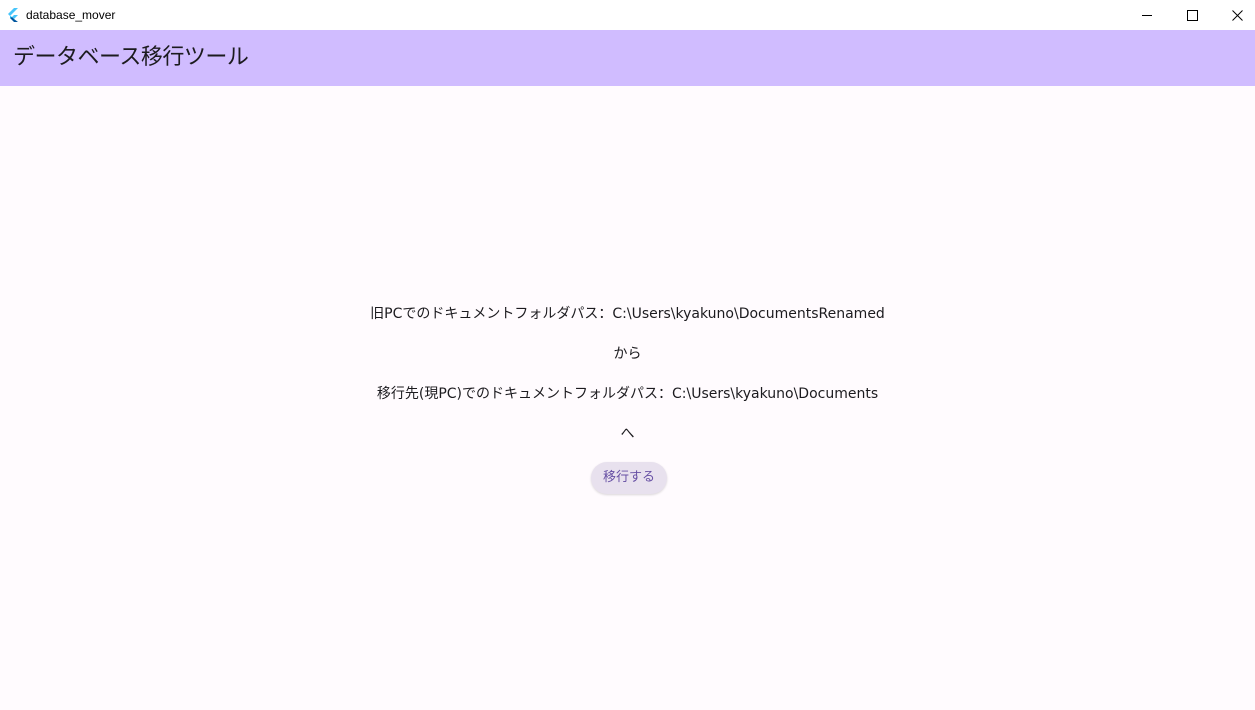 This screenshot has height=710, width=1255. I want to click on maximize-button, so click(1192, 15).